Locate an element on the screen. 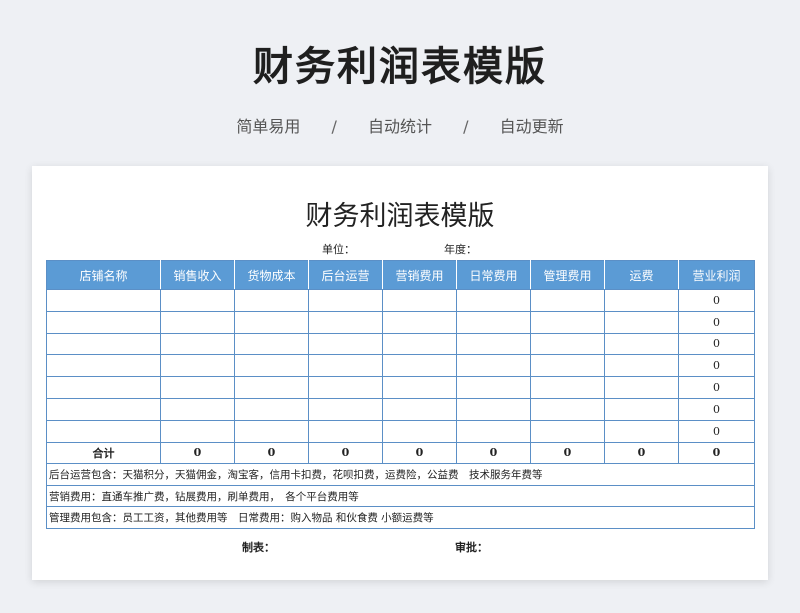 The height and width of the screenshot is (613, 800). note-cell: 营销费用：直通车推广费，钻展费用，刷单费用， 各个平台费用等 is located at coordinates (400, 496).